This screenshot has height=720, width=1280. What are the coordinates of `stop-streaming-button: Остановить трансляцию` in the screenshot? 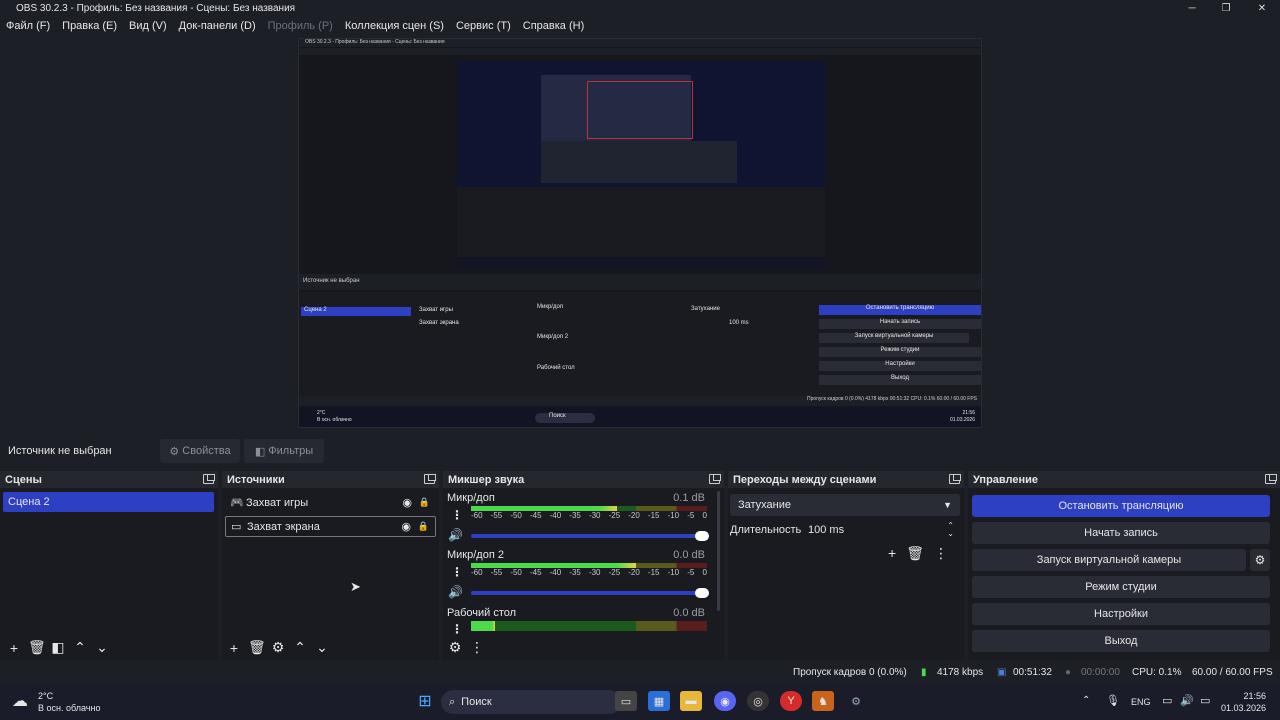 It's located at (1121, 506).